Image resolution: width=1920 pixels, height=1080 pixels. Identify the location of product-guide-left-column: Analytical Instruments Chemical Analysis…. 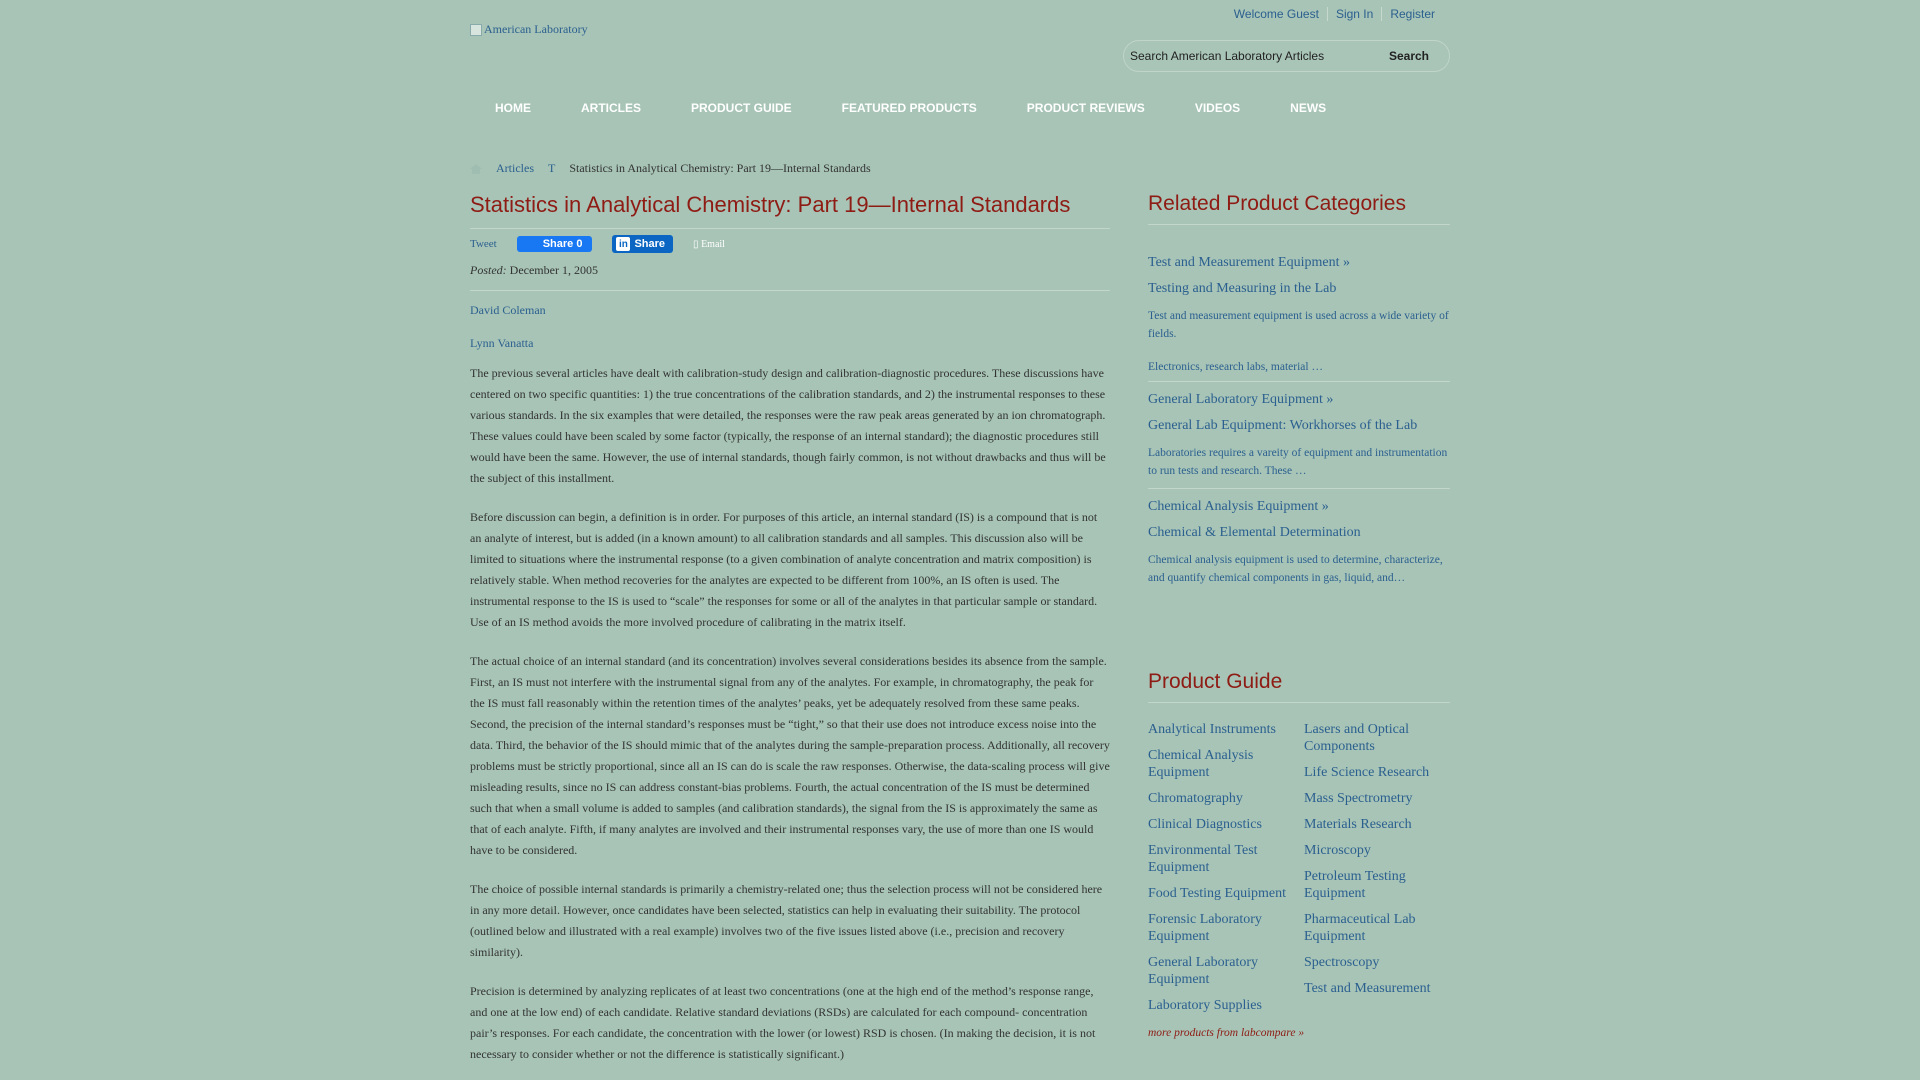
(1226, 872).